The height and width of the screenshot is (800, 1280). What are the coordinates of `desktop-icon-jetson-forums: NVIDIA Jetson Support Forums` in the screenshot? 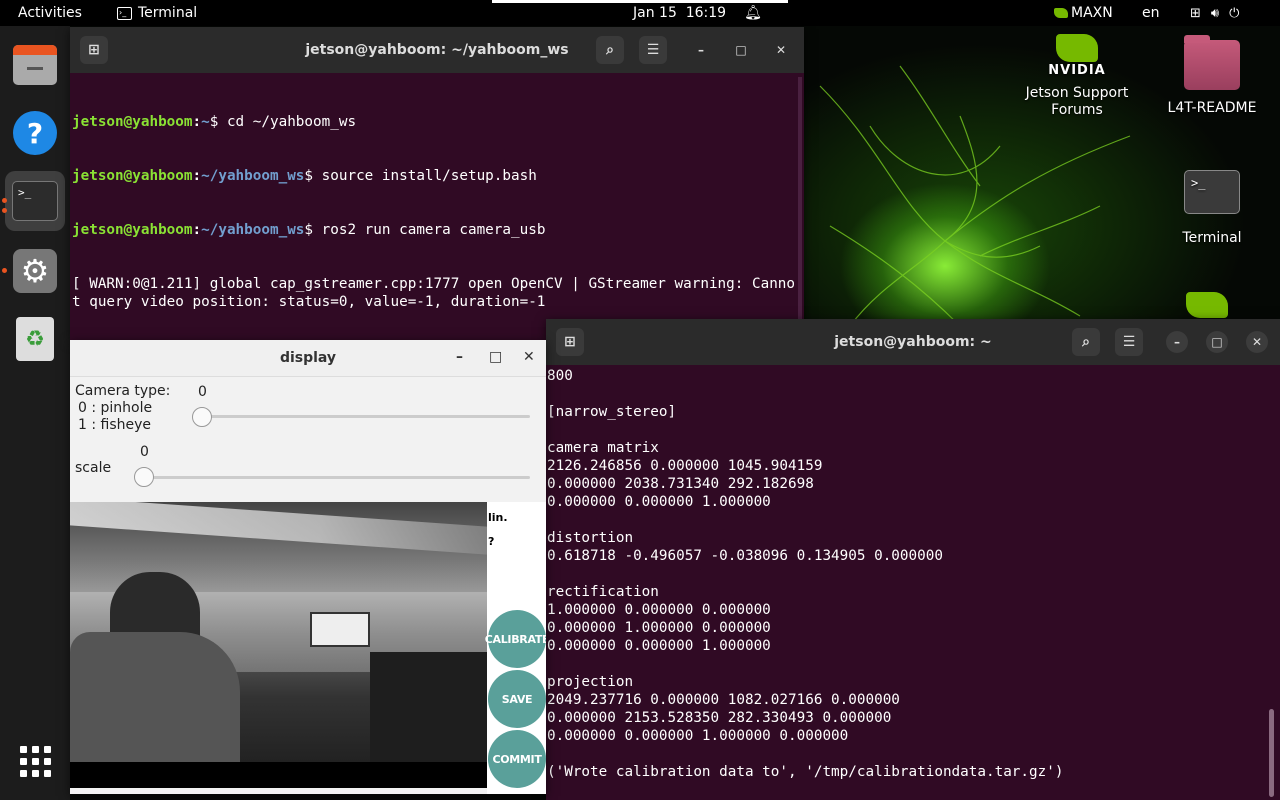 It's located at (1077, 76).